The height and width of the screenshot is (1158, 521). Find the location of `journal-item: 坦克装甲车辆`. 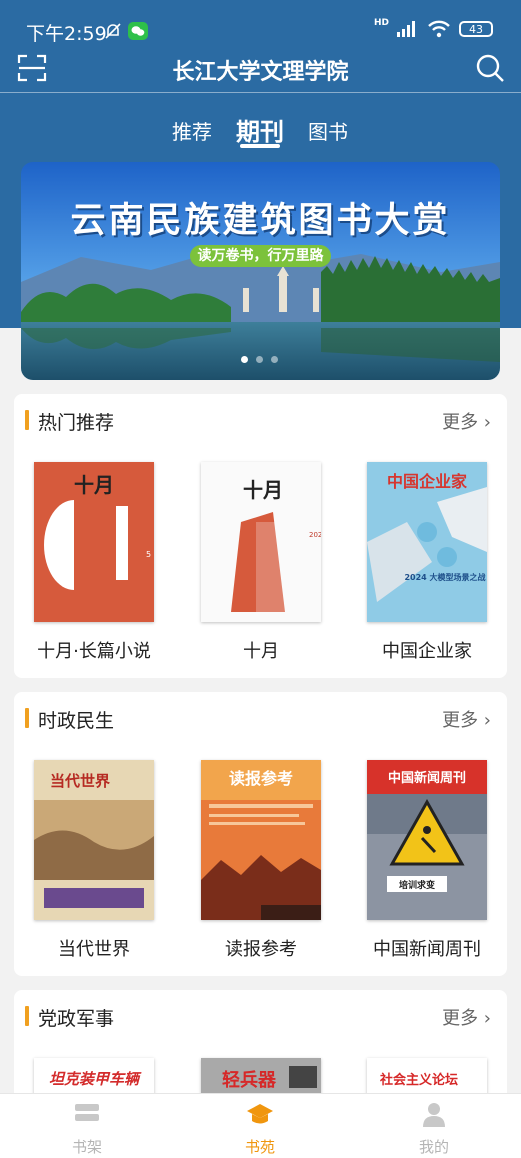

journal-item: 坦克装甲车辆 is located at coordinates (94, 1078).